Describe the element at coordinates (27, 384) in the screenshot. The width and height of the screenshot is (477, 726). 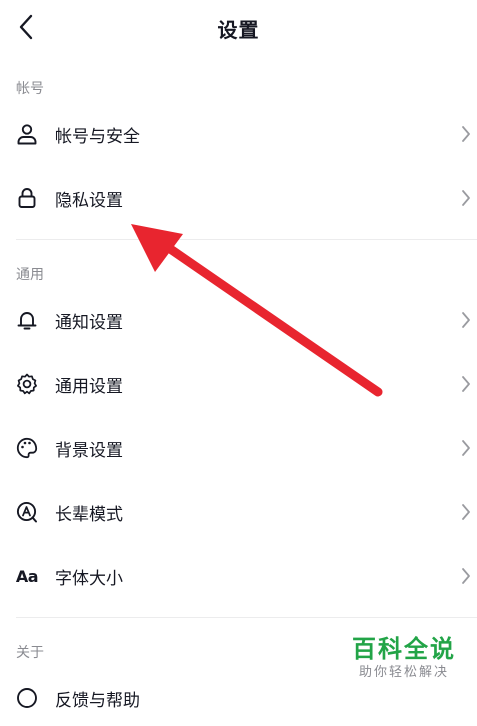
I see `gear-icon` at that location.